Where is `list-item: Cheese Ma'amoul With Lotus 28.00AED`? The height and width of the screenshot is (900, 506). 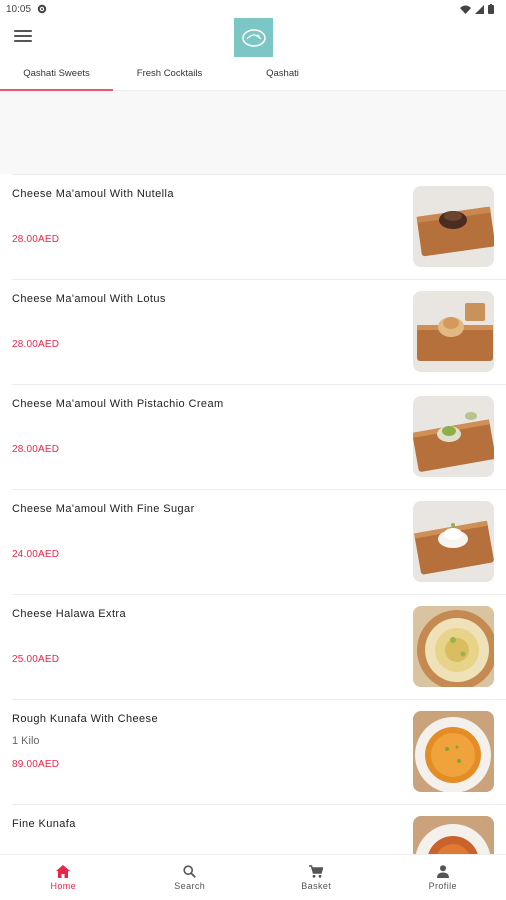
list-item: Cheese Ma'amoul With Lotus 28.00AED is located at coordinates (259, 331).